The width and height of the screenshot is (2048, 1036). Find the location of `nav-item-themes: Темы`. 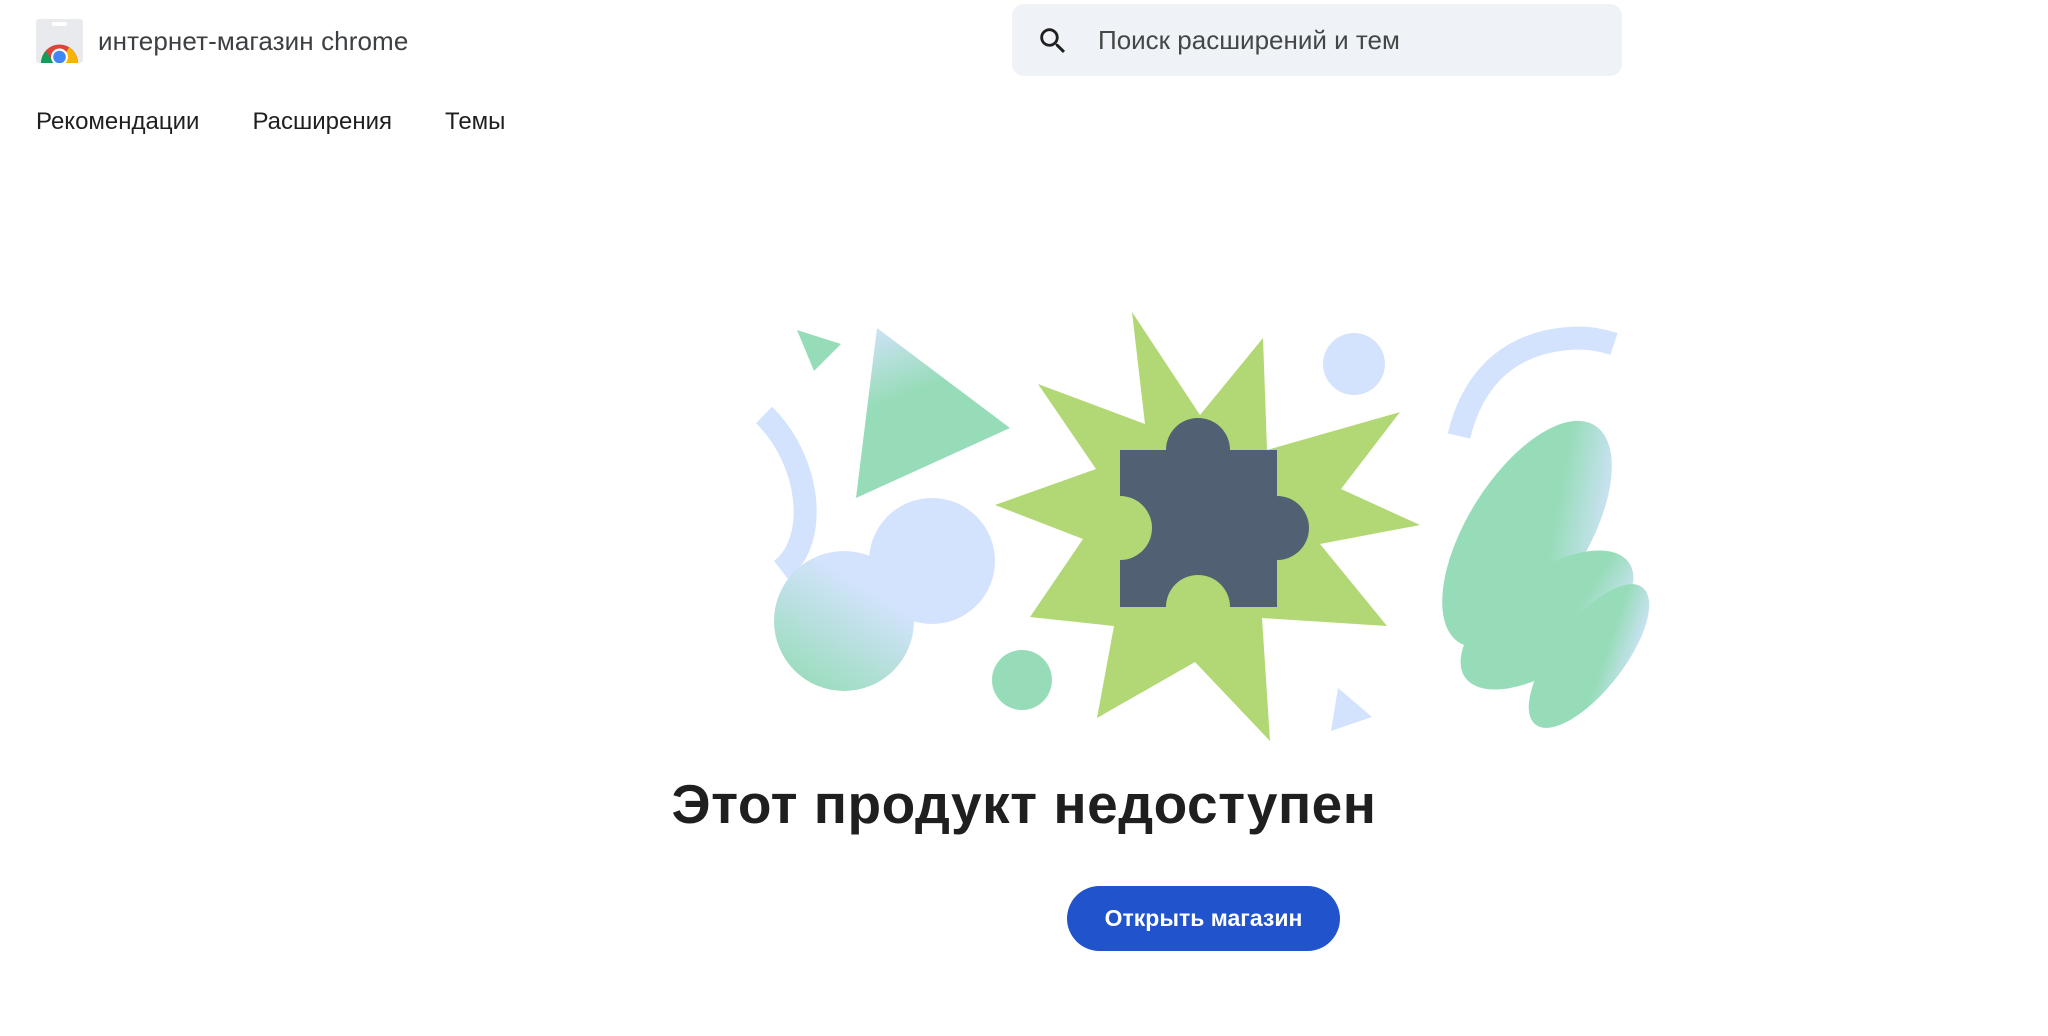

nav-item-themes: Темы is located at coordinates (475, 122).